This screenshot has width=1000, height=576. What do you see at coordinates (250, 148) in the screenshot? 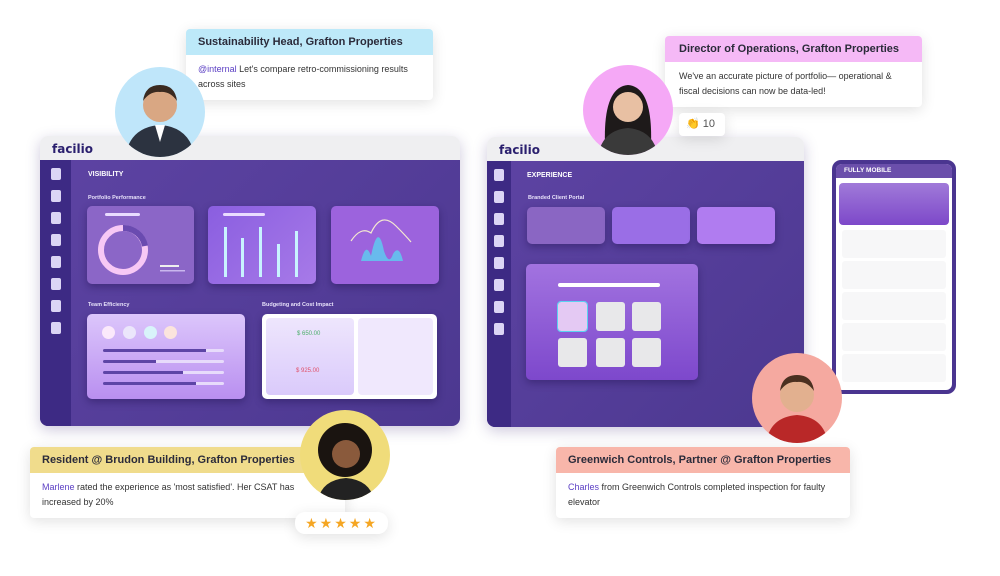
I see `brand-logo: facilio` at bounding box center [250, 148].